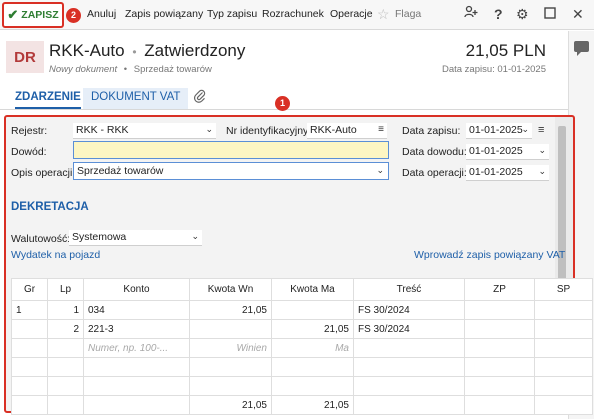 The width and height of the screenshot is (594, 419). Describe the element at coordinates (230, 329) in the screenshot. I see `cell-debit` at that location.